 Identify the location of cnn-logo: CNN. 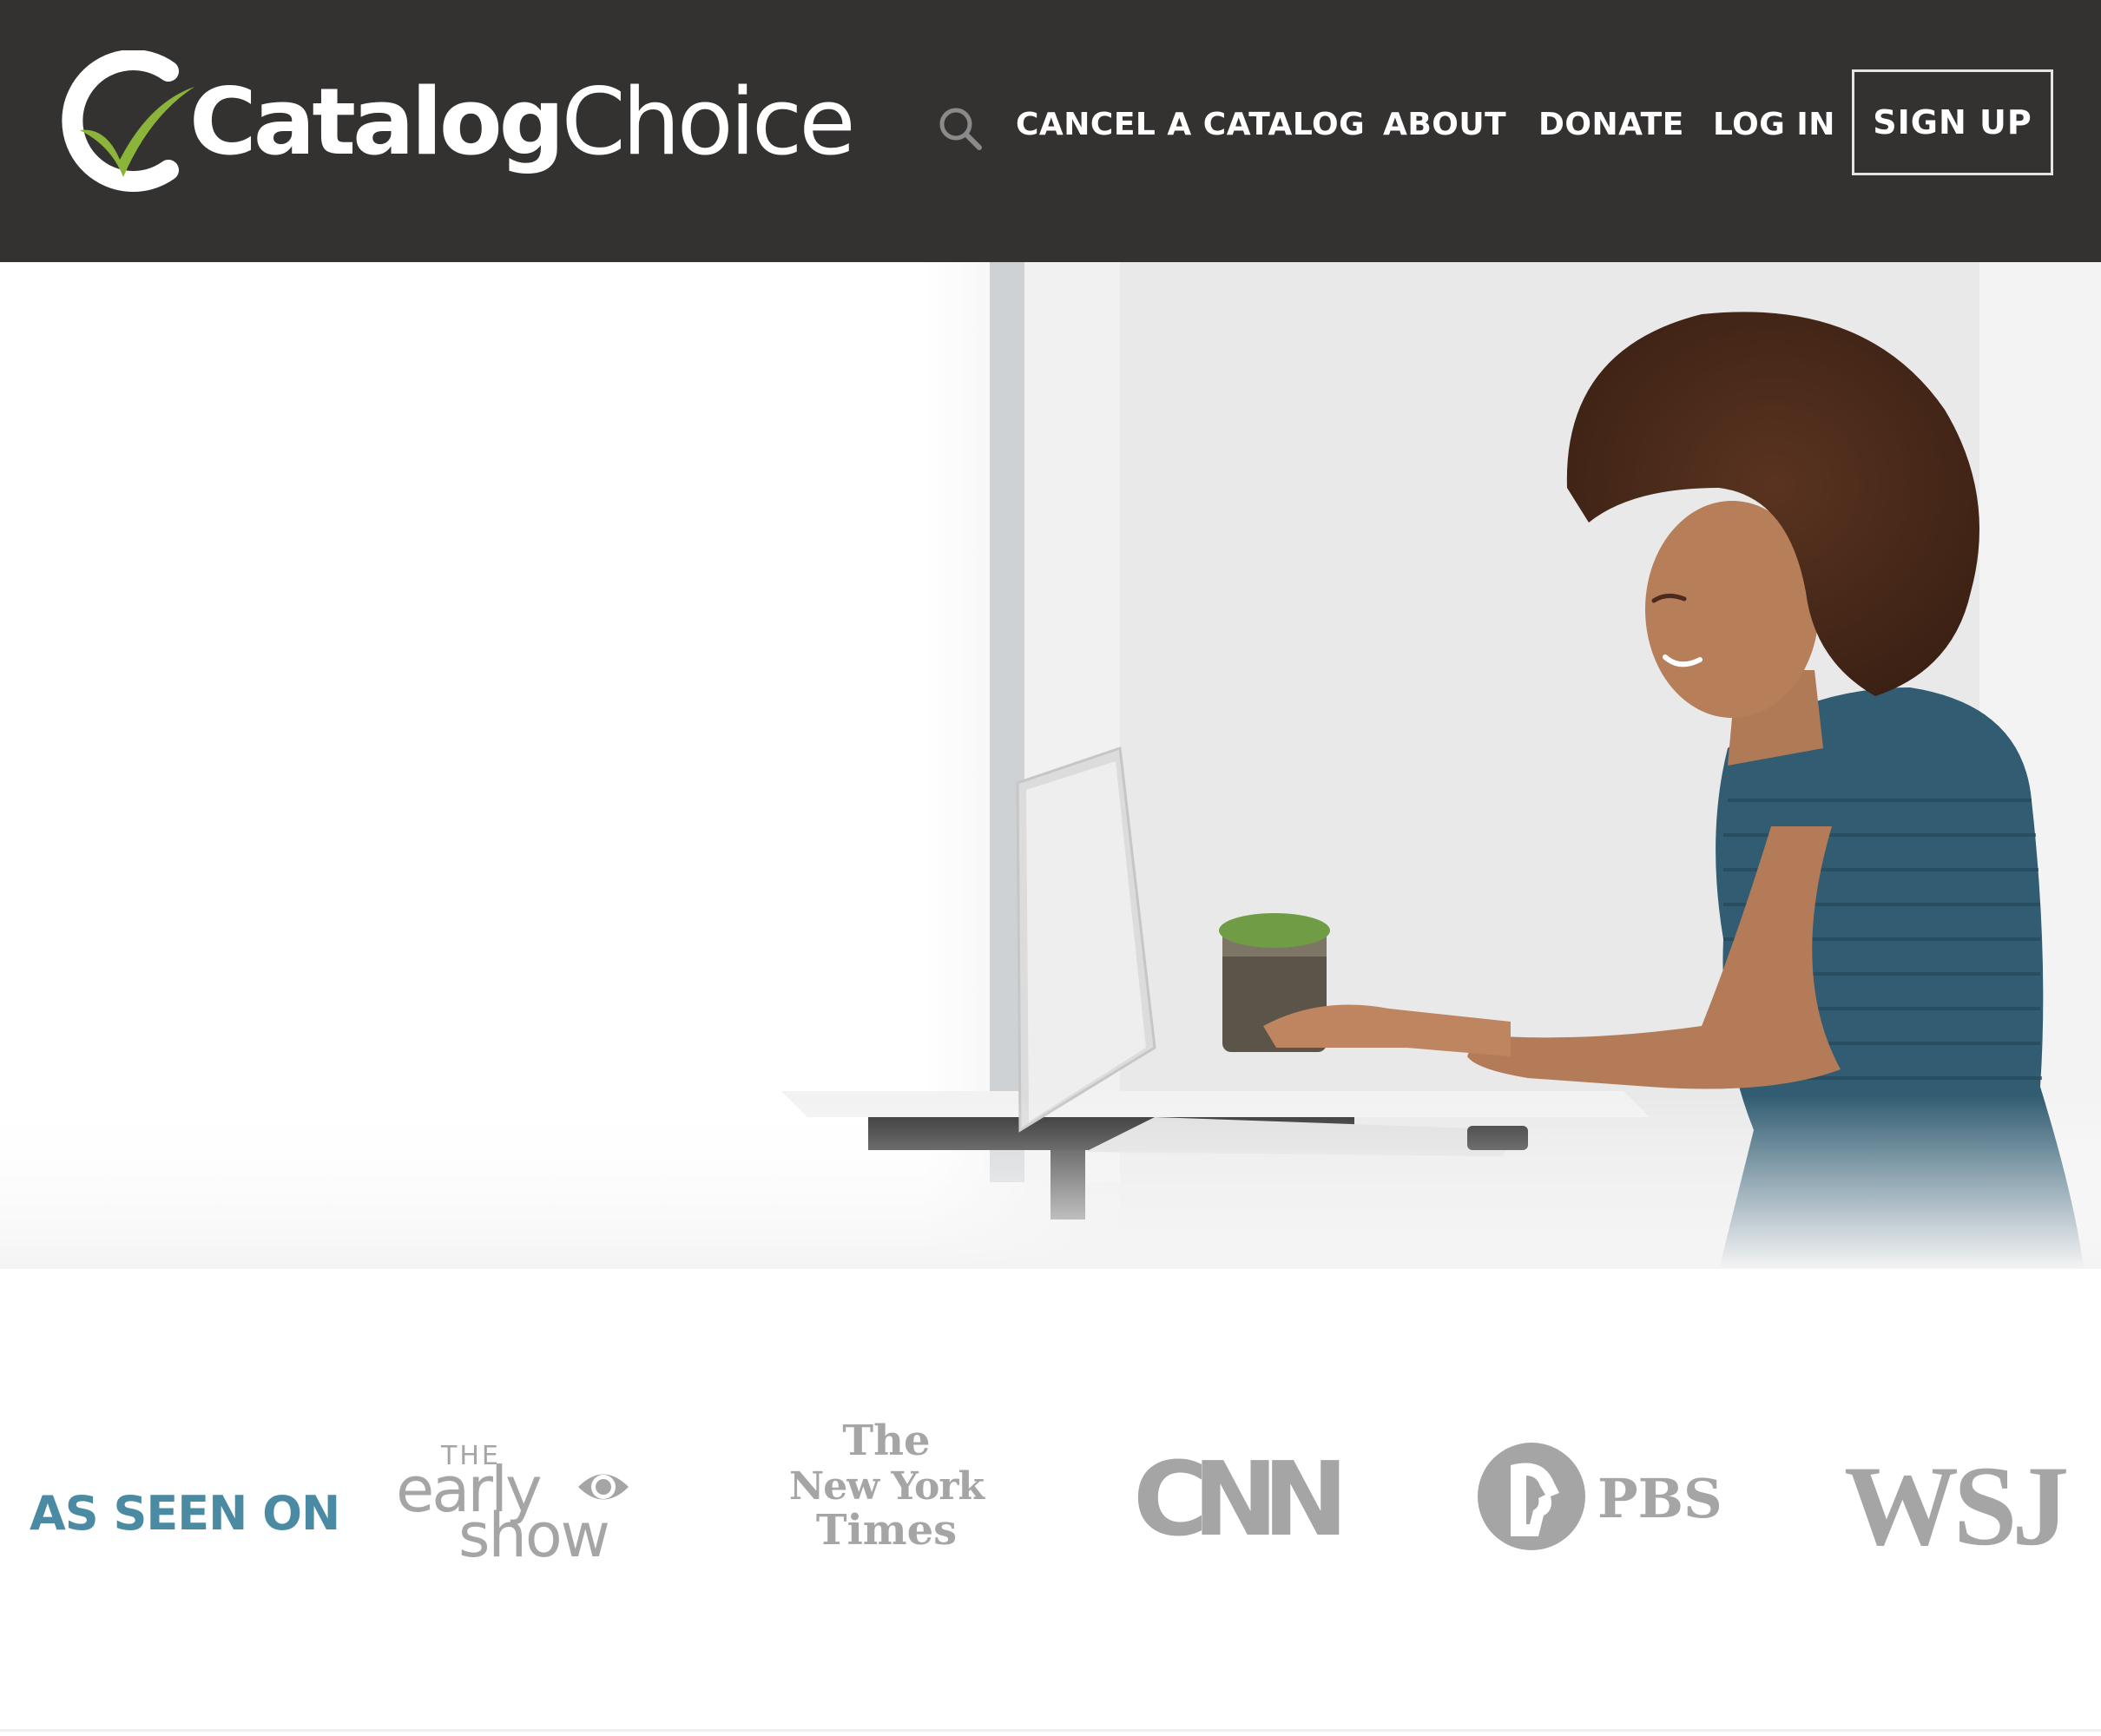
(1241, 1499).